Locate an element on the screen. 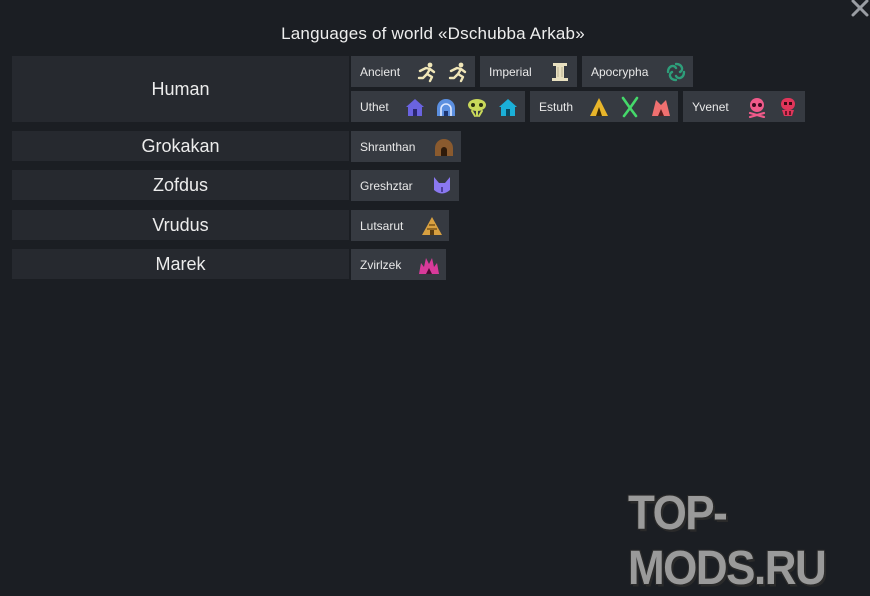 The height and width of the screenshot is (596, 870). language-shranthan: Shranthan is located at coordinates (406, 146).